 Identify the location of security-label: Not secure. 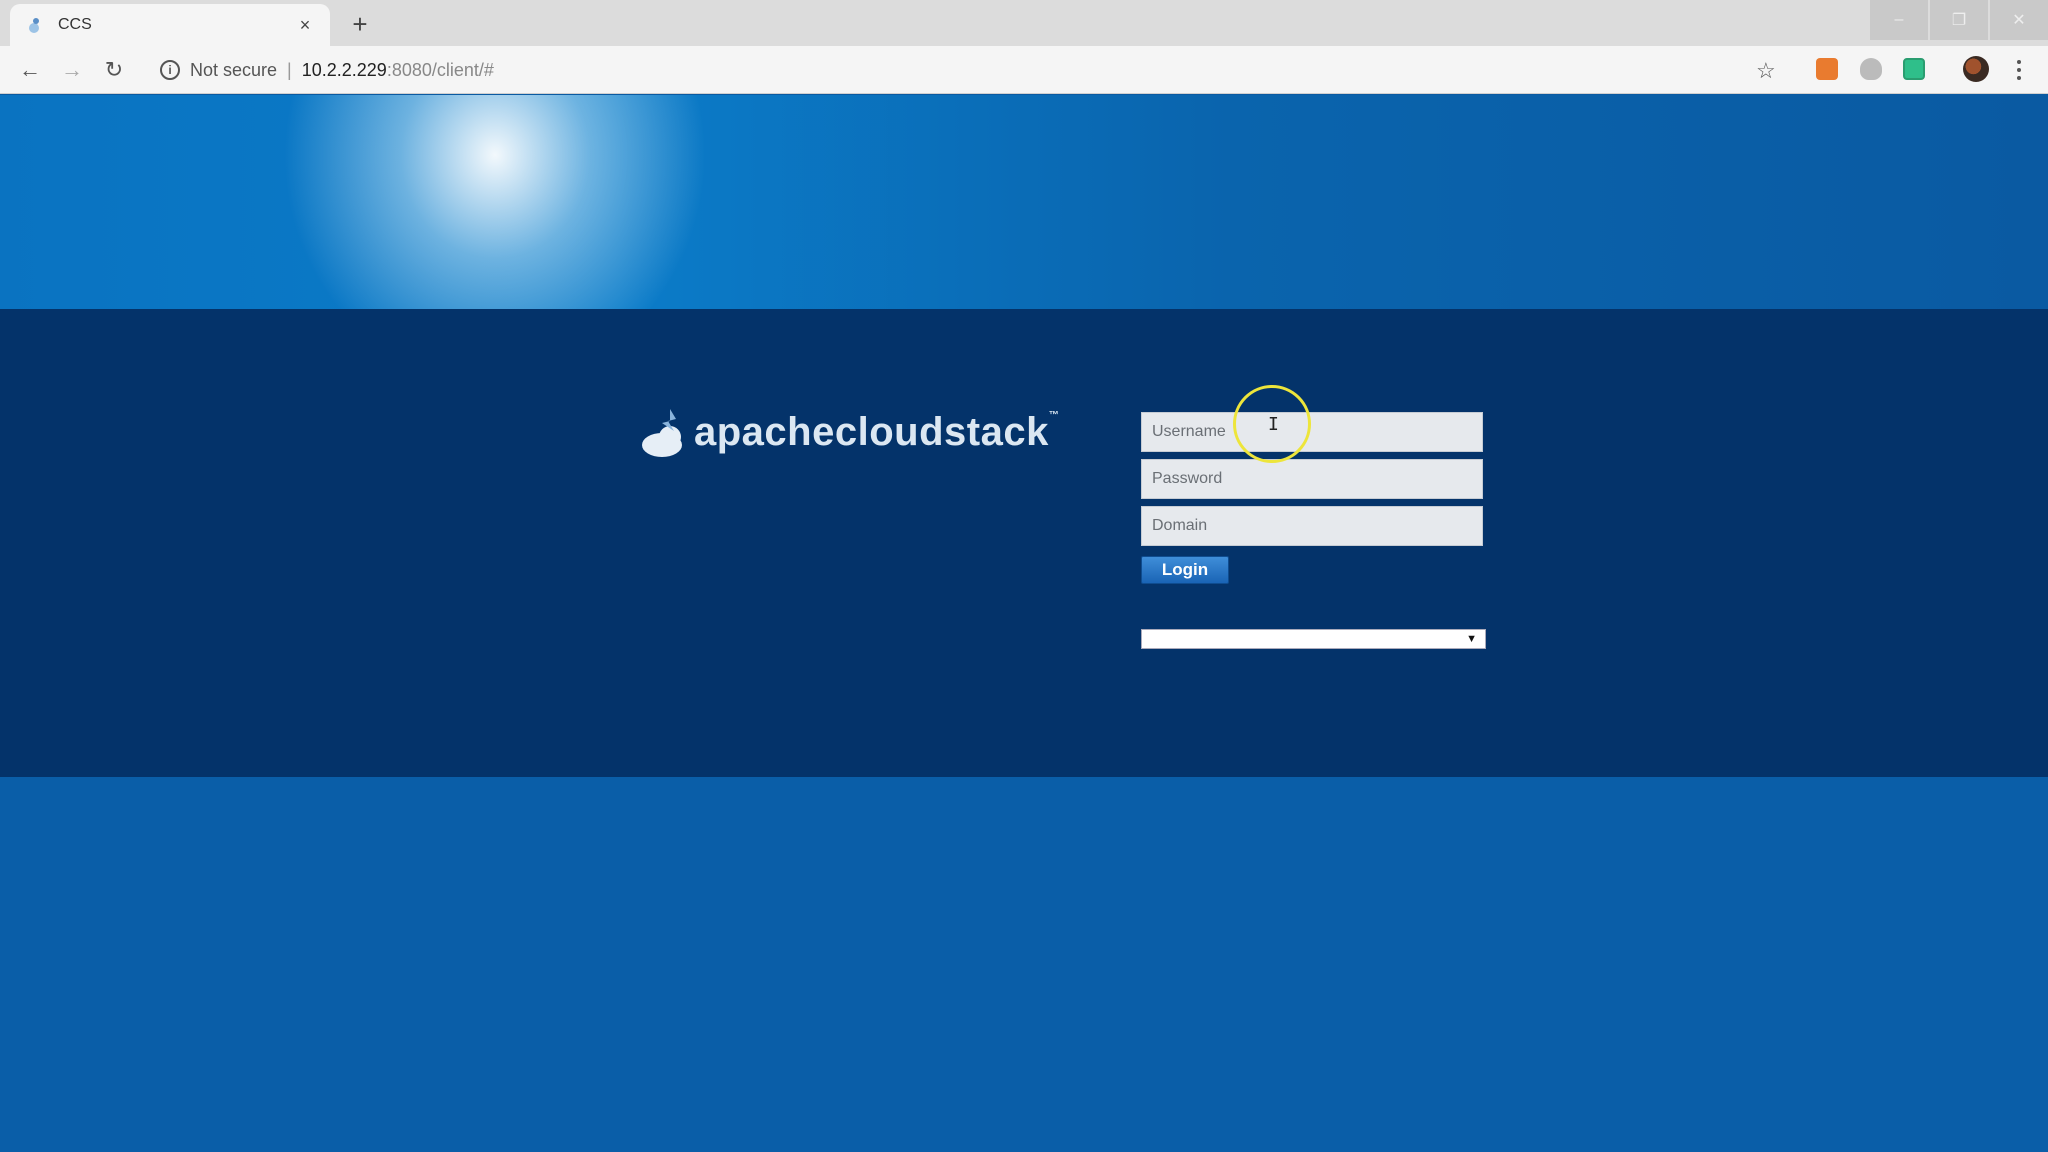
(234, 69).